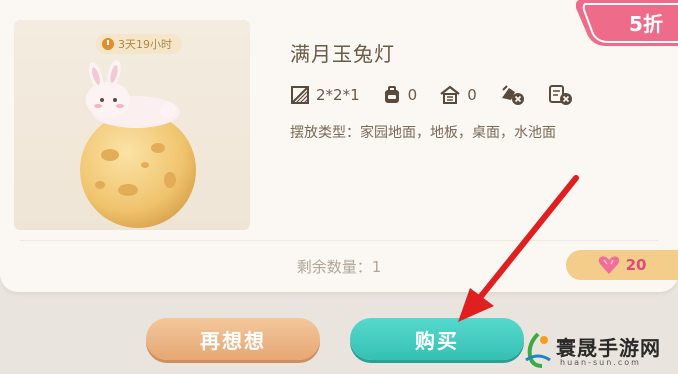 Image resolution: width=678 pixels, height=374 pixels. I want to click on think-again-button: 再想想, so click(233, 339).